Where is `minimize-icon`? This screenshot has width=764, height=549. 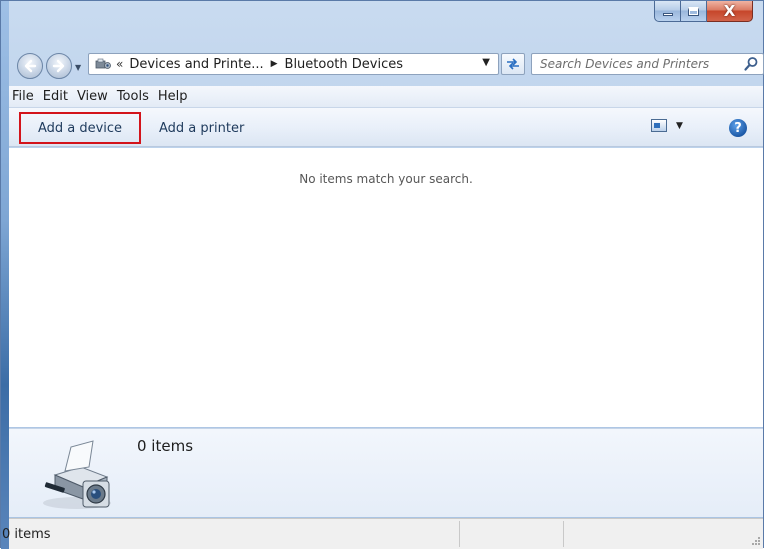 minimize-icon is located at coordinates (667, 14).